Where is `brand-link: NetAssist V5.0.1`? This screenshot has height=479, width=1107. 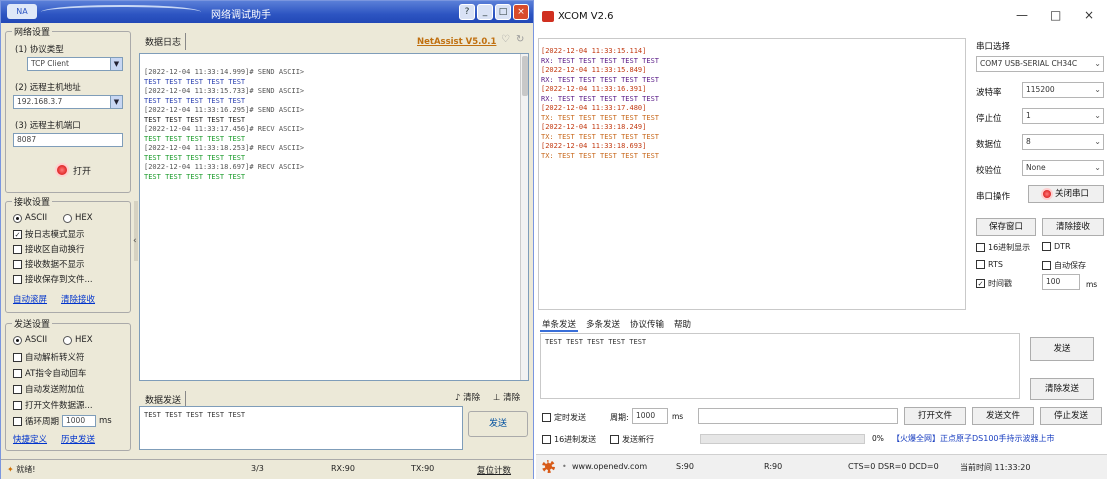 brand-link: NetAssist V5.0.1 is located at coordinates (456, 42).